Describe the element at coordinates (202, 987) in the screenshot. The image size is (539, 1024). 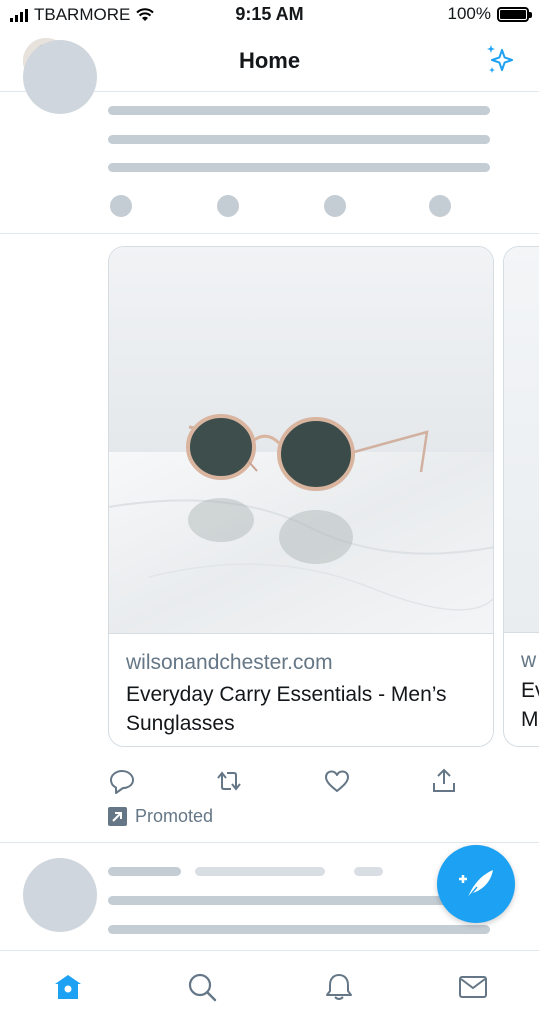
I see `search-icon` at that location.